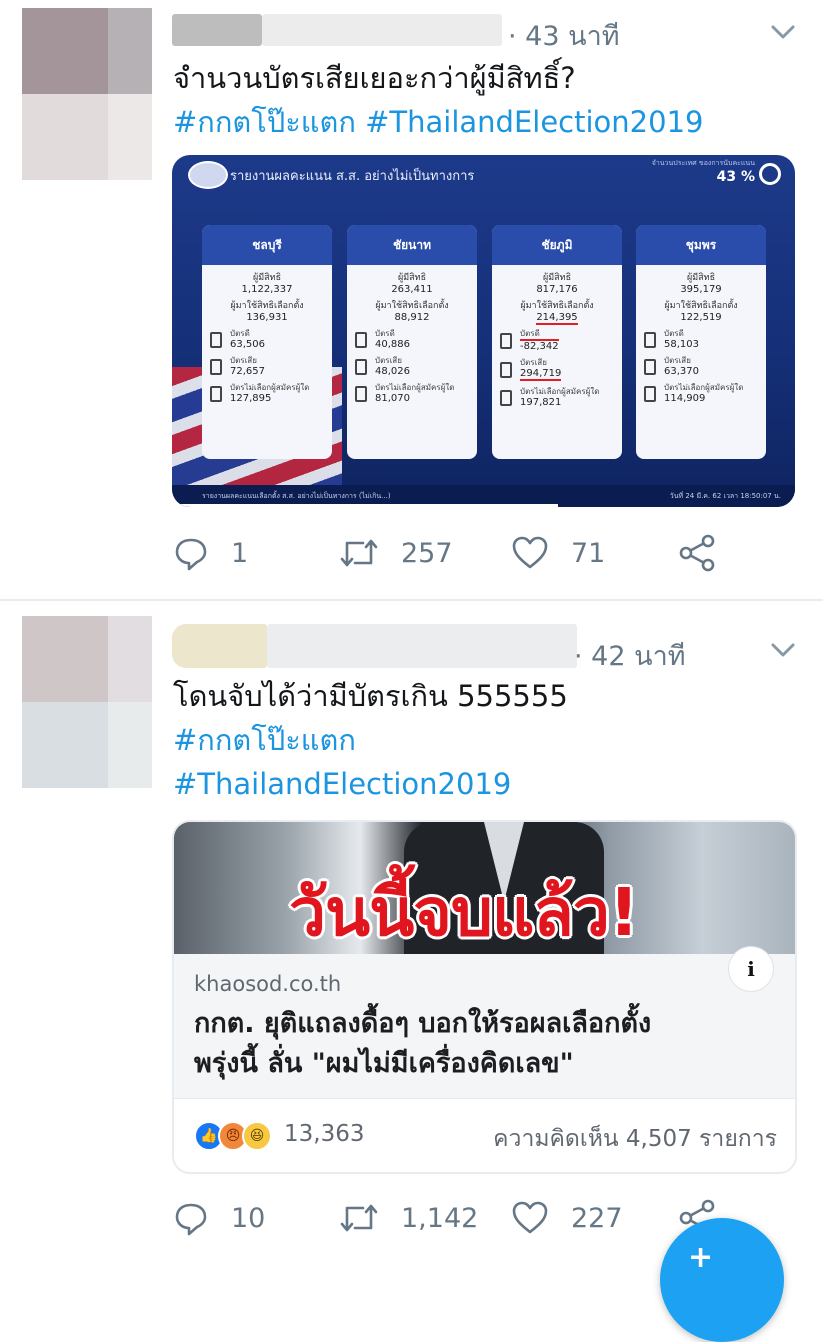  I want to click on eligible-value: 817,176, so click(557, 289).